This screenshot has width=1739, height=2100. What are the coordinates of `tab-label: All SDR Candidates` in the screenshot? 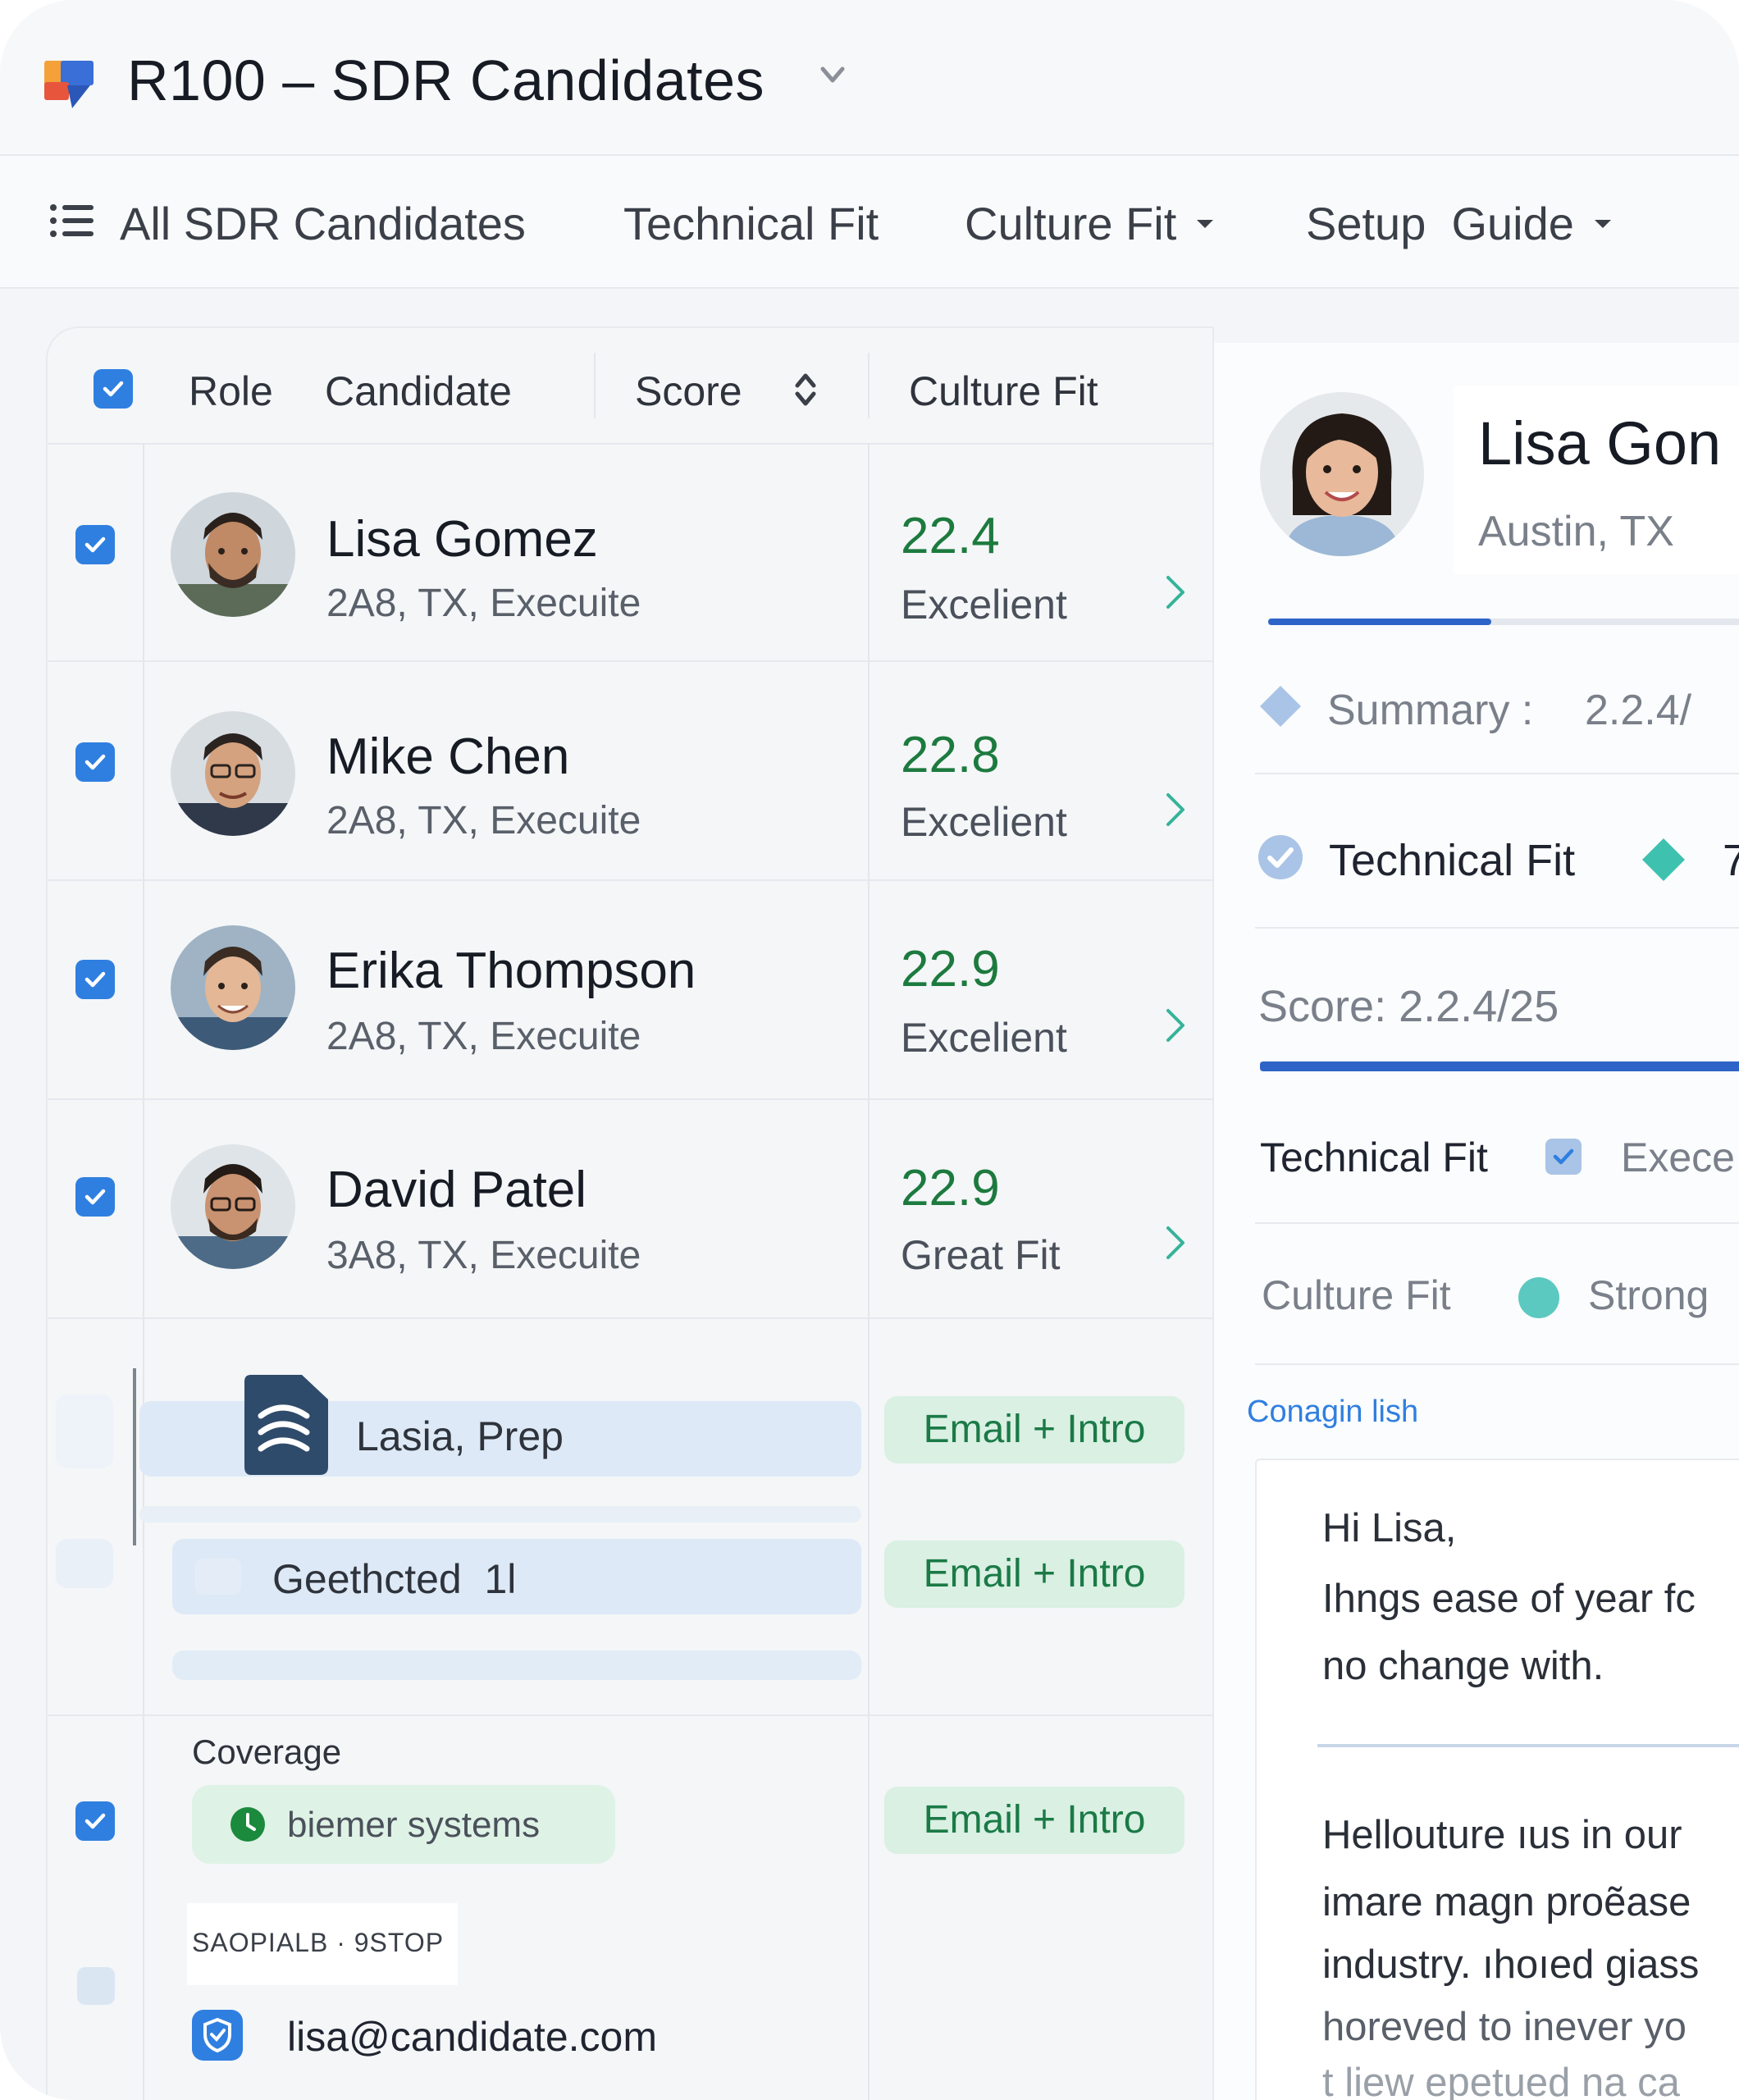 It's located at (323, 223).